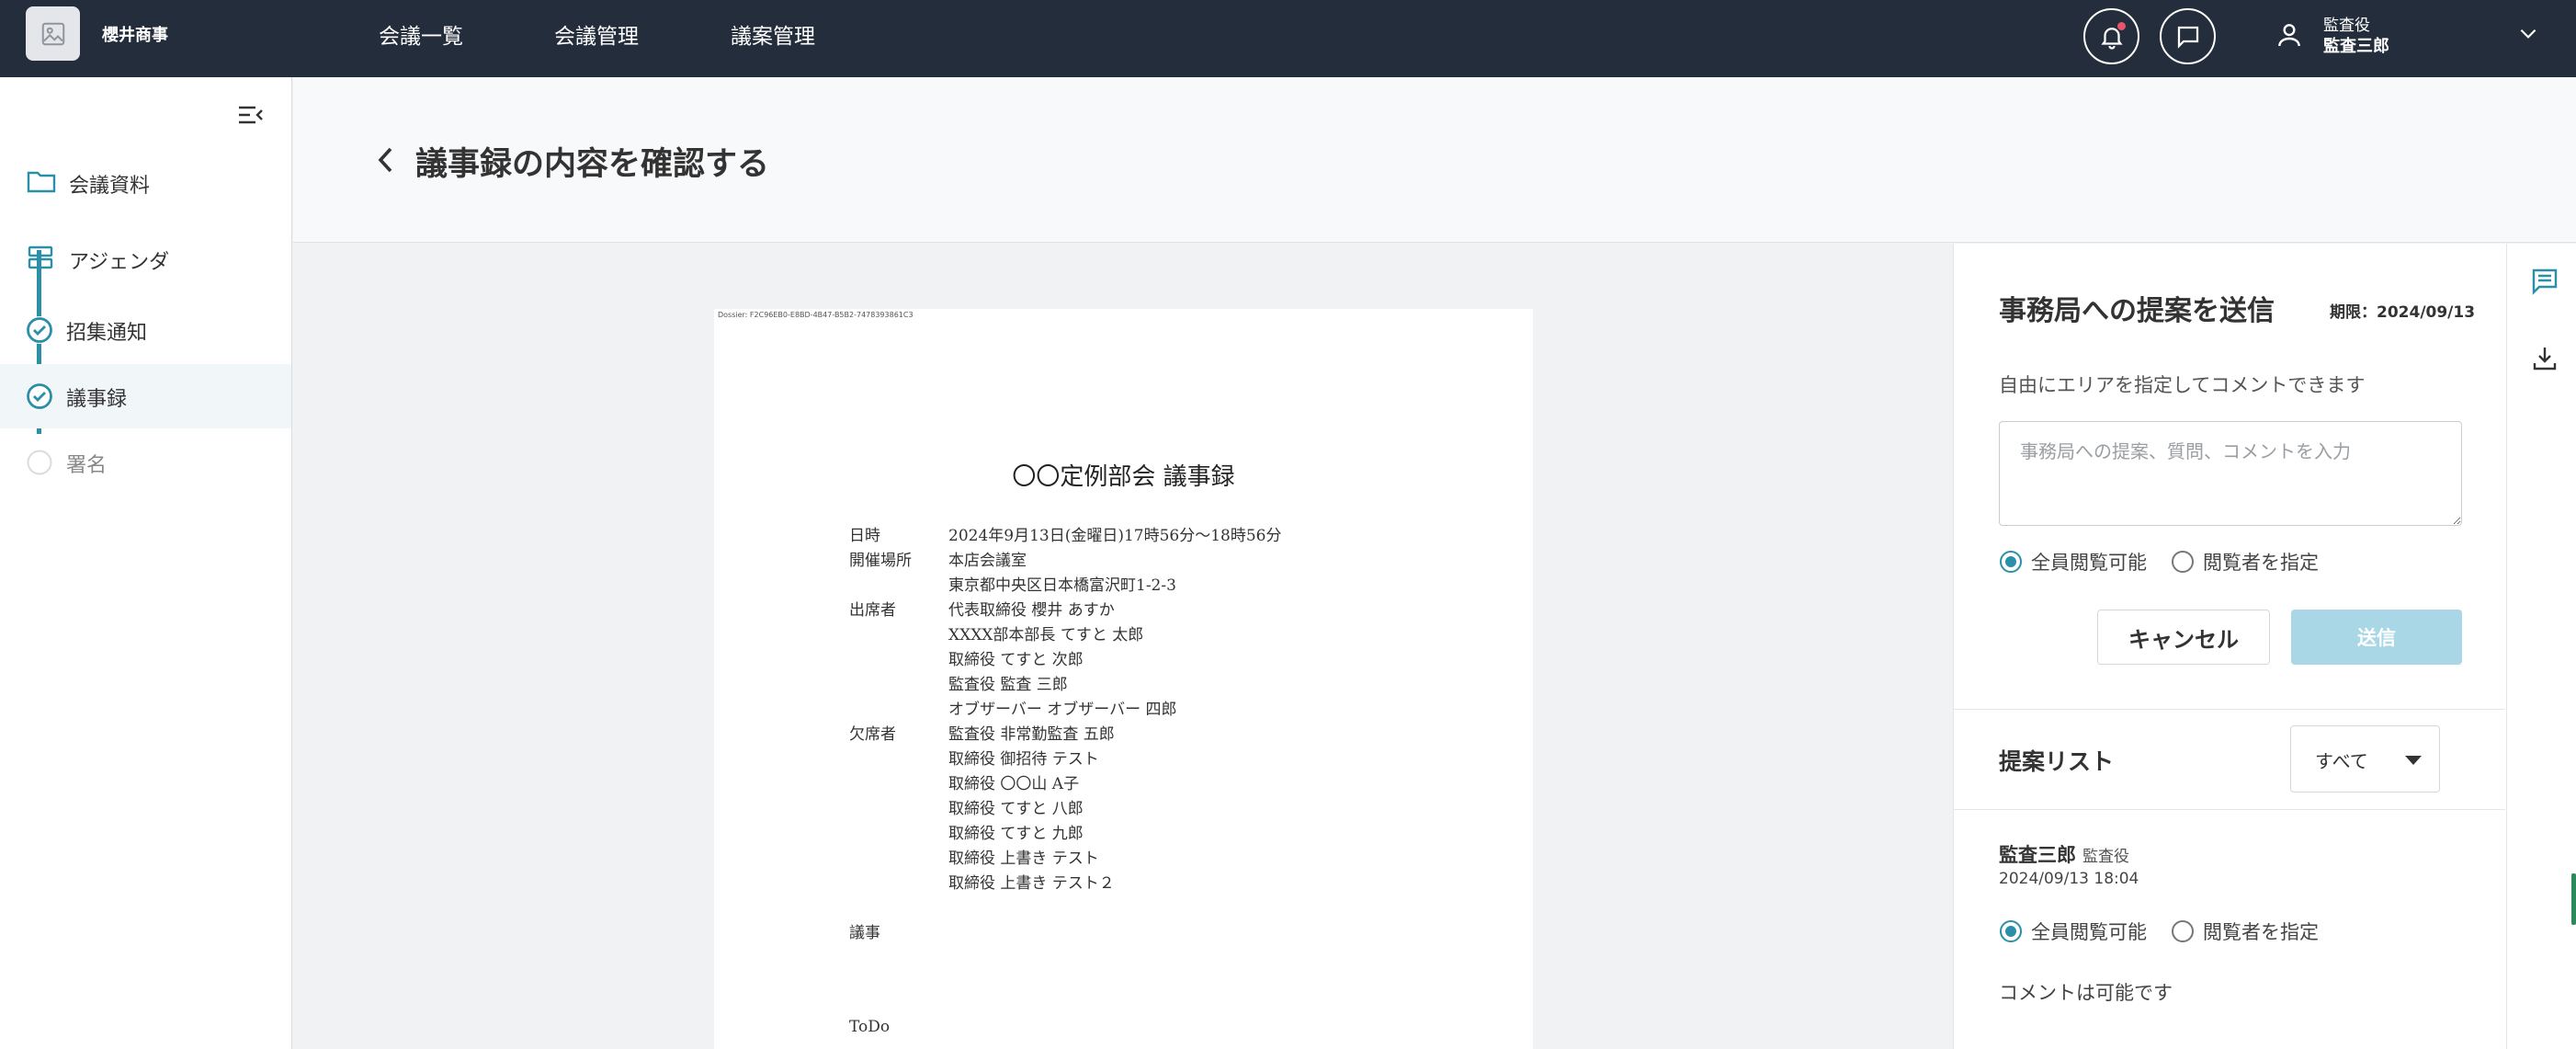  What do you see at coordinates (2086, 993) in the screenshot?
I see `comment-body: コメントは可能です` at bounding box center [2086, 993].